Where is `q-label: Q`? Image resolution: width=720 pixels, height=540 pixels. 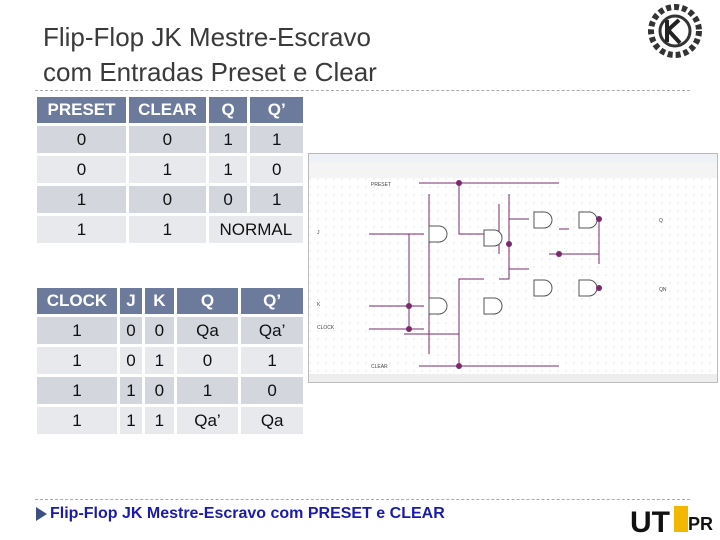
q-label: Q is located at coordinates (661, 221).